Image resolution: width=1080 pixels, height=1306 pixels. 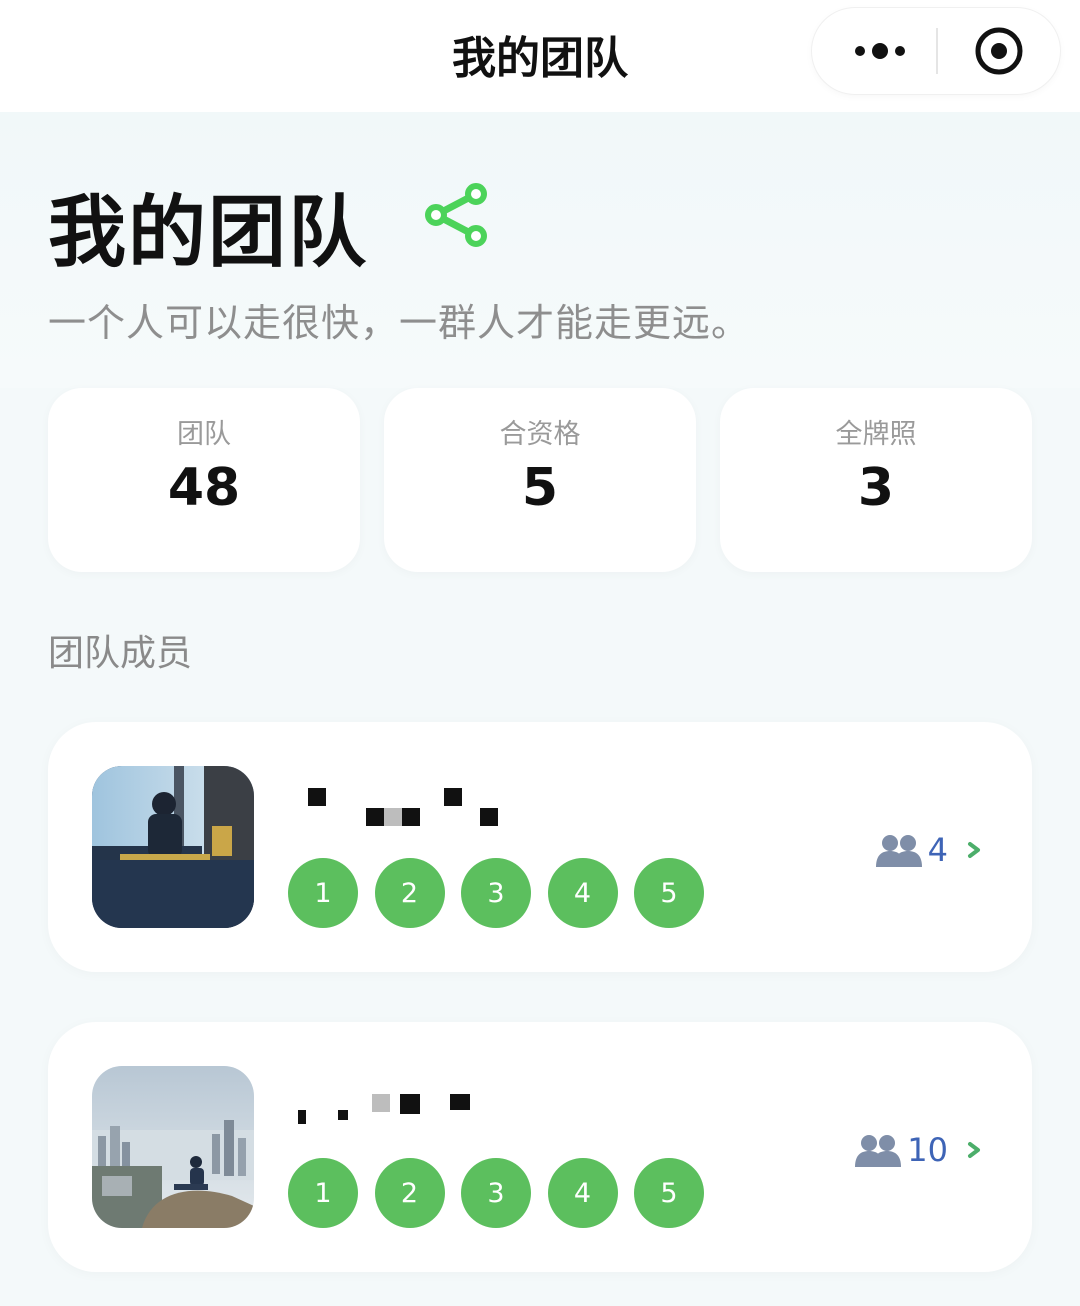 I want to click on members-section-title: 团队成员, so click(x=120, y=653).